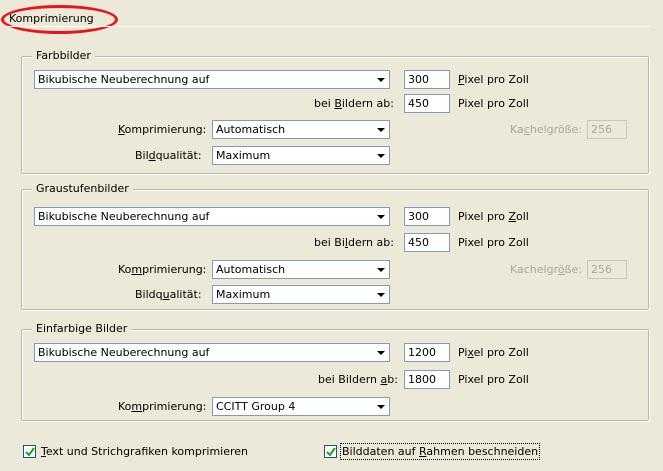  What do you see at coordinates (301, 406) in the screenshot?
I see `monochrome-compression-select: CCITT Group 4` at bounding box center [301, 406].